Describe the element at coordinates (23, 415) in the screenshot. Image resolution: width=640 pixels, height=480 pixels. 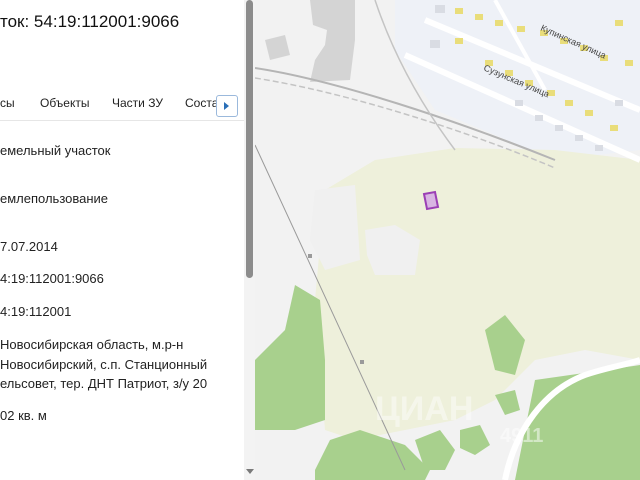
I see `field-area: 02 кв. м` at that location.